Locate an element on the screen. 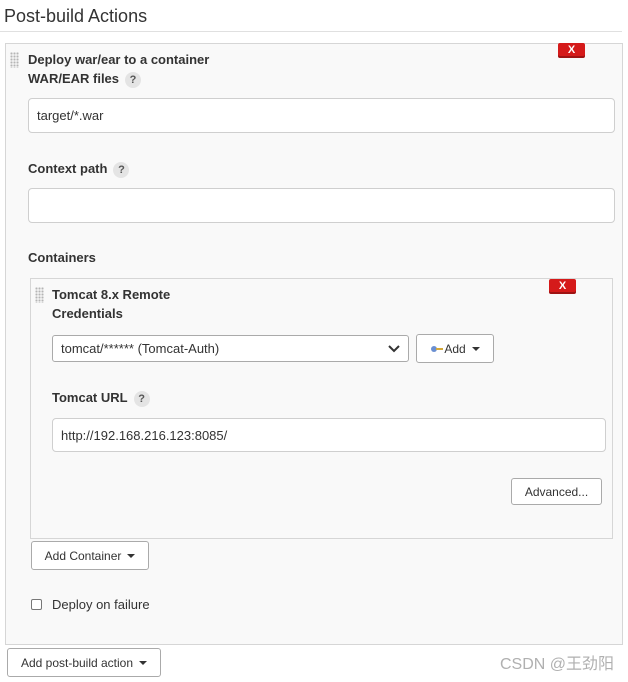 The image size is (628, 682). war-files-label-text: WAR/EAR files is located at coordinates (74, 78).